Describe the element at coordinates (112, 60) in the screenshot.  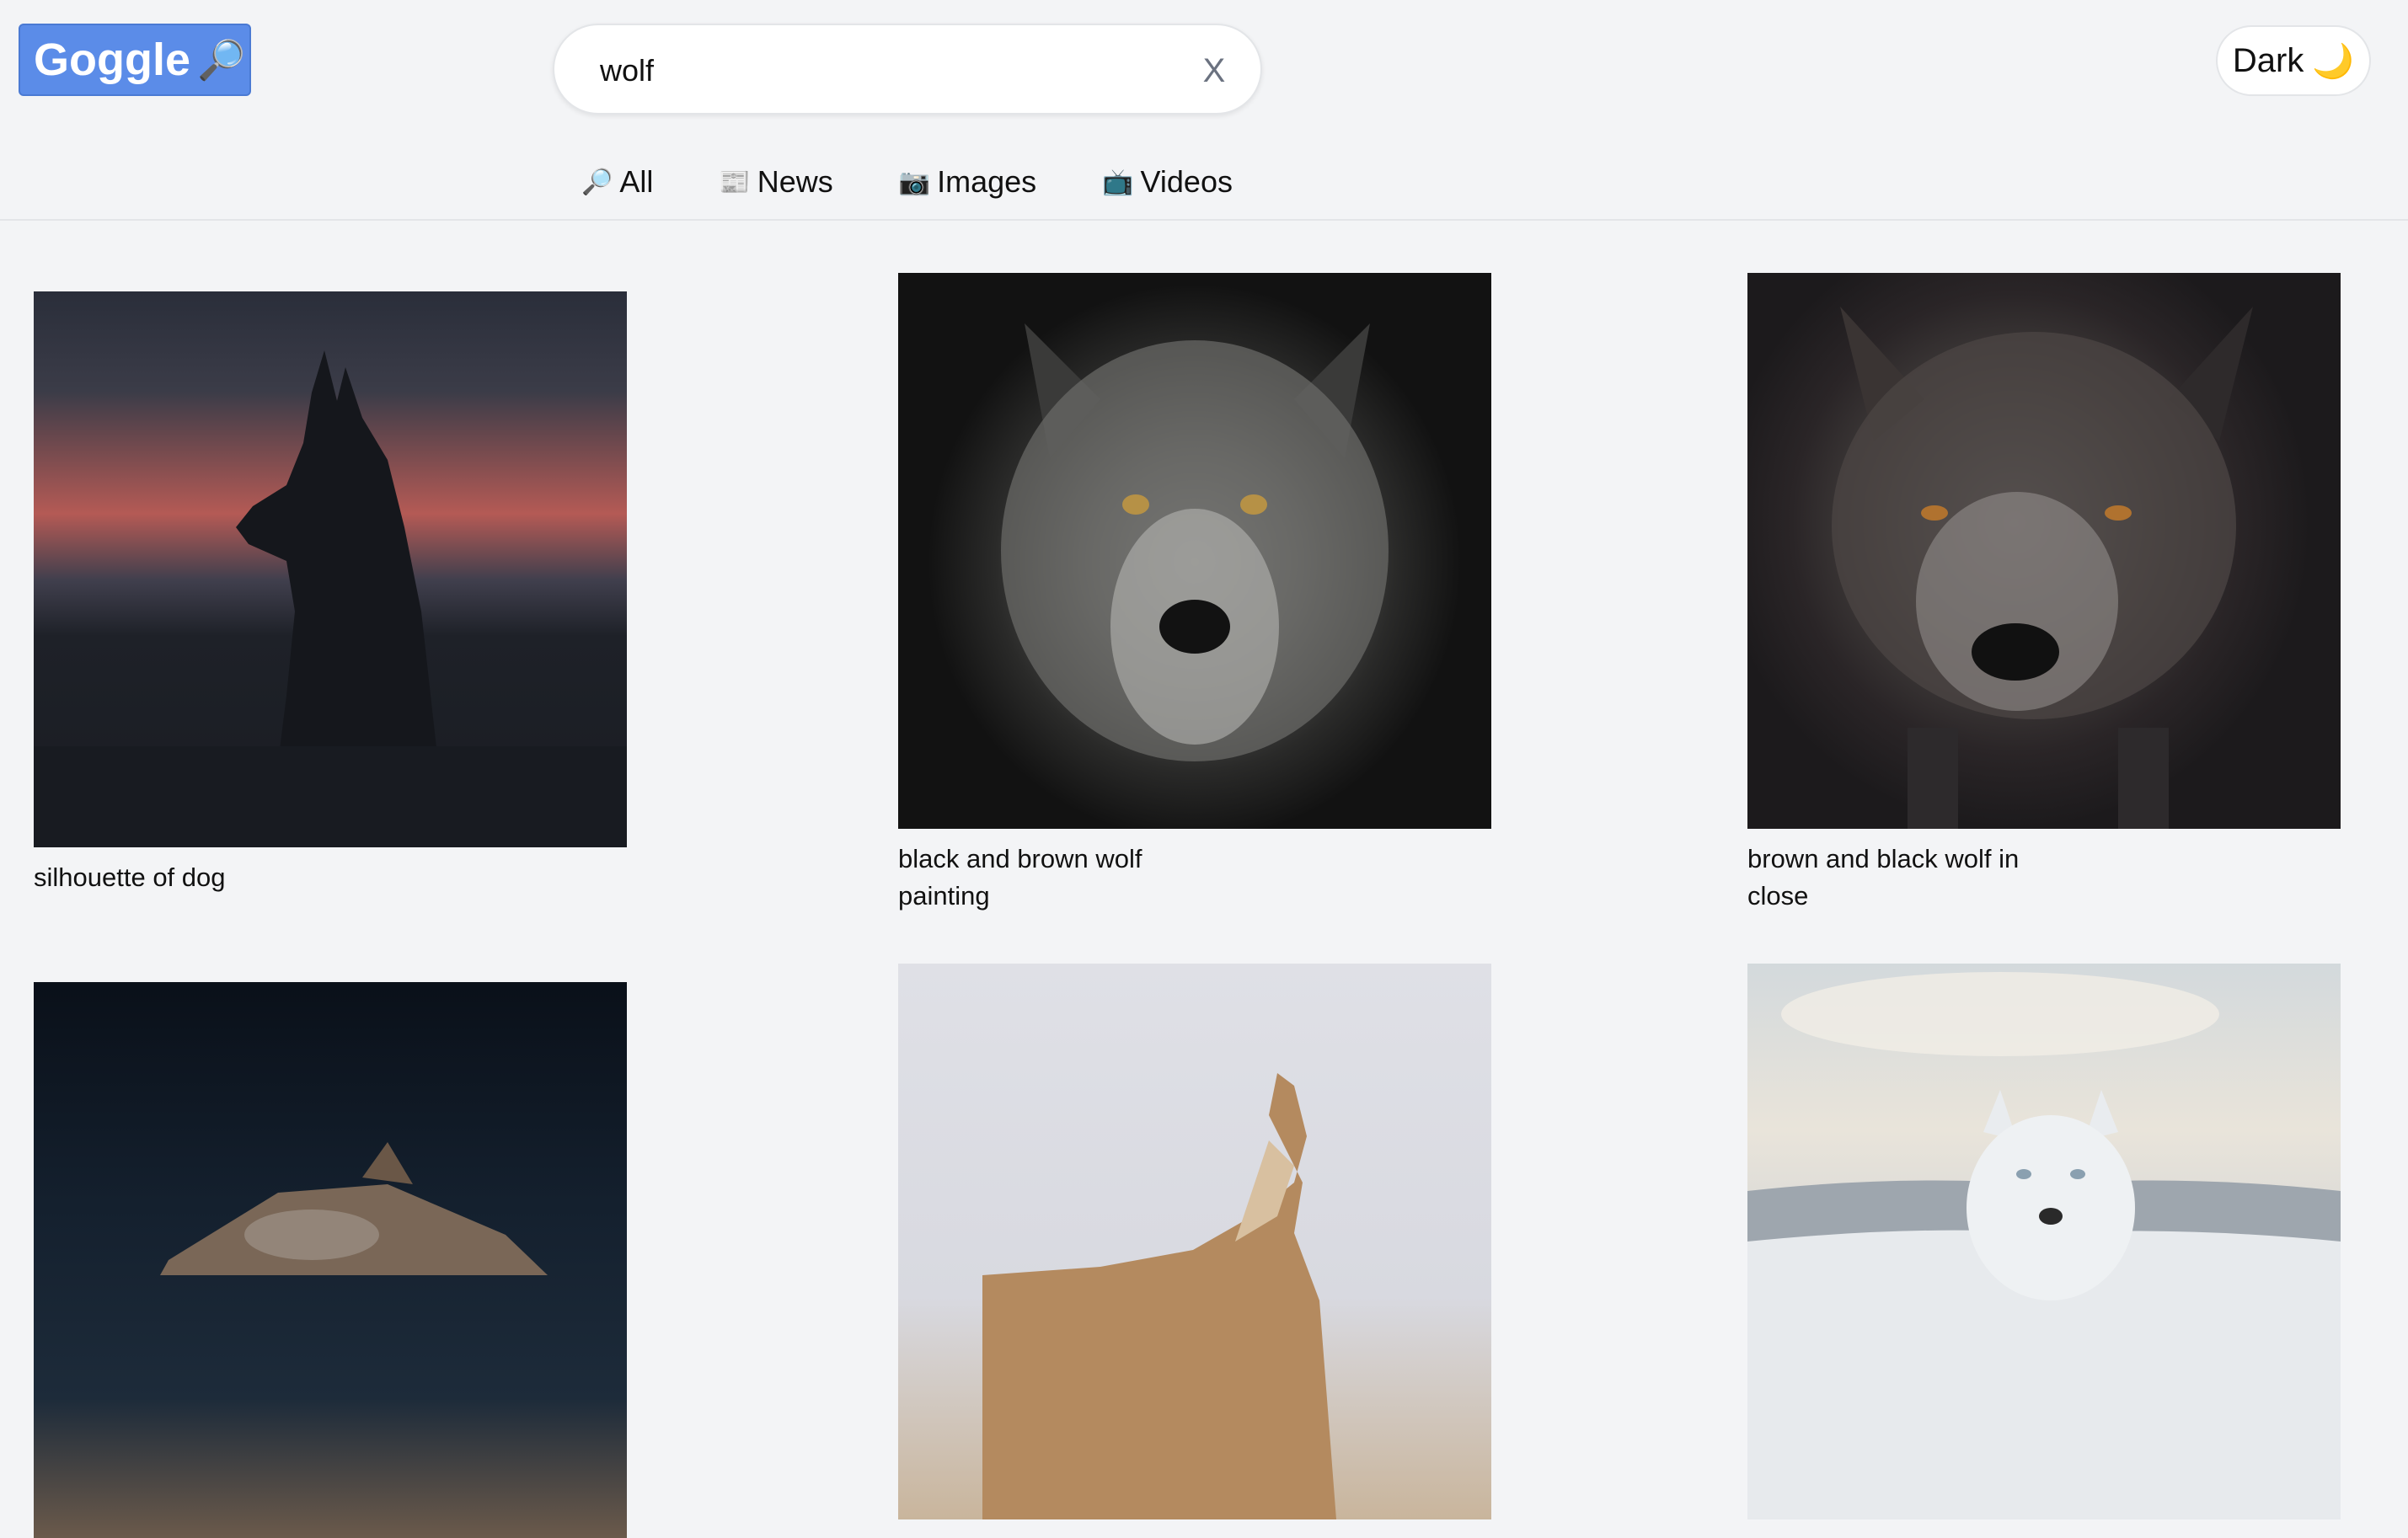
I see `logo-text: Goggle` at that location.